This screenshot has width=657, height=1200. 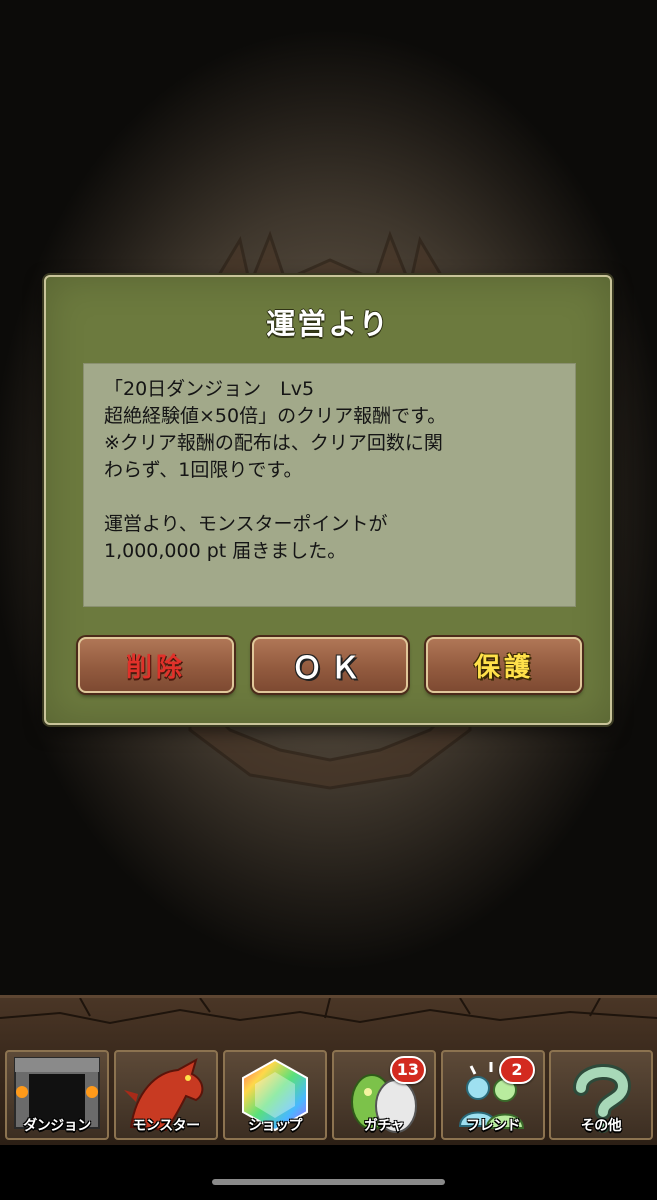 What do you see at coordinates (156, 665) in the screenshot?
I see `delete-button: 削除` at bounding box center [156, 665].